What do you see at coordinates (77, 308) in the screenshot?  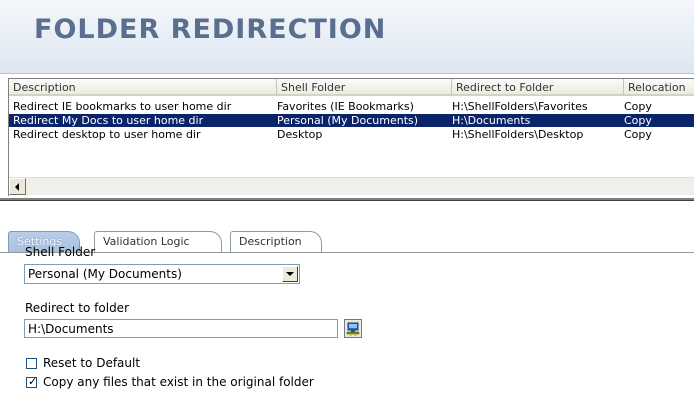 I see `redirect-label: Redirect to folder` at bounding box center [77, 308].